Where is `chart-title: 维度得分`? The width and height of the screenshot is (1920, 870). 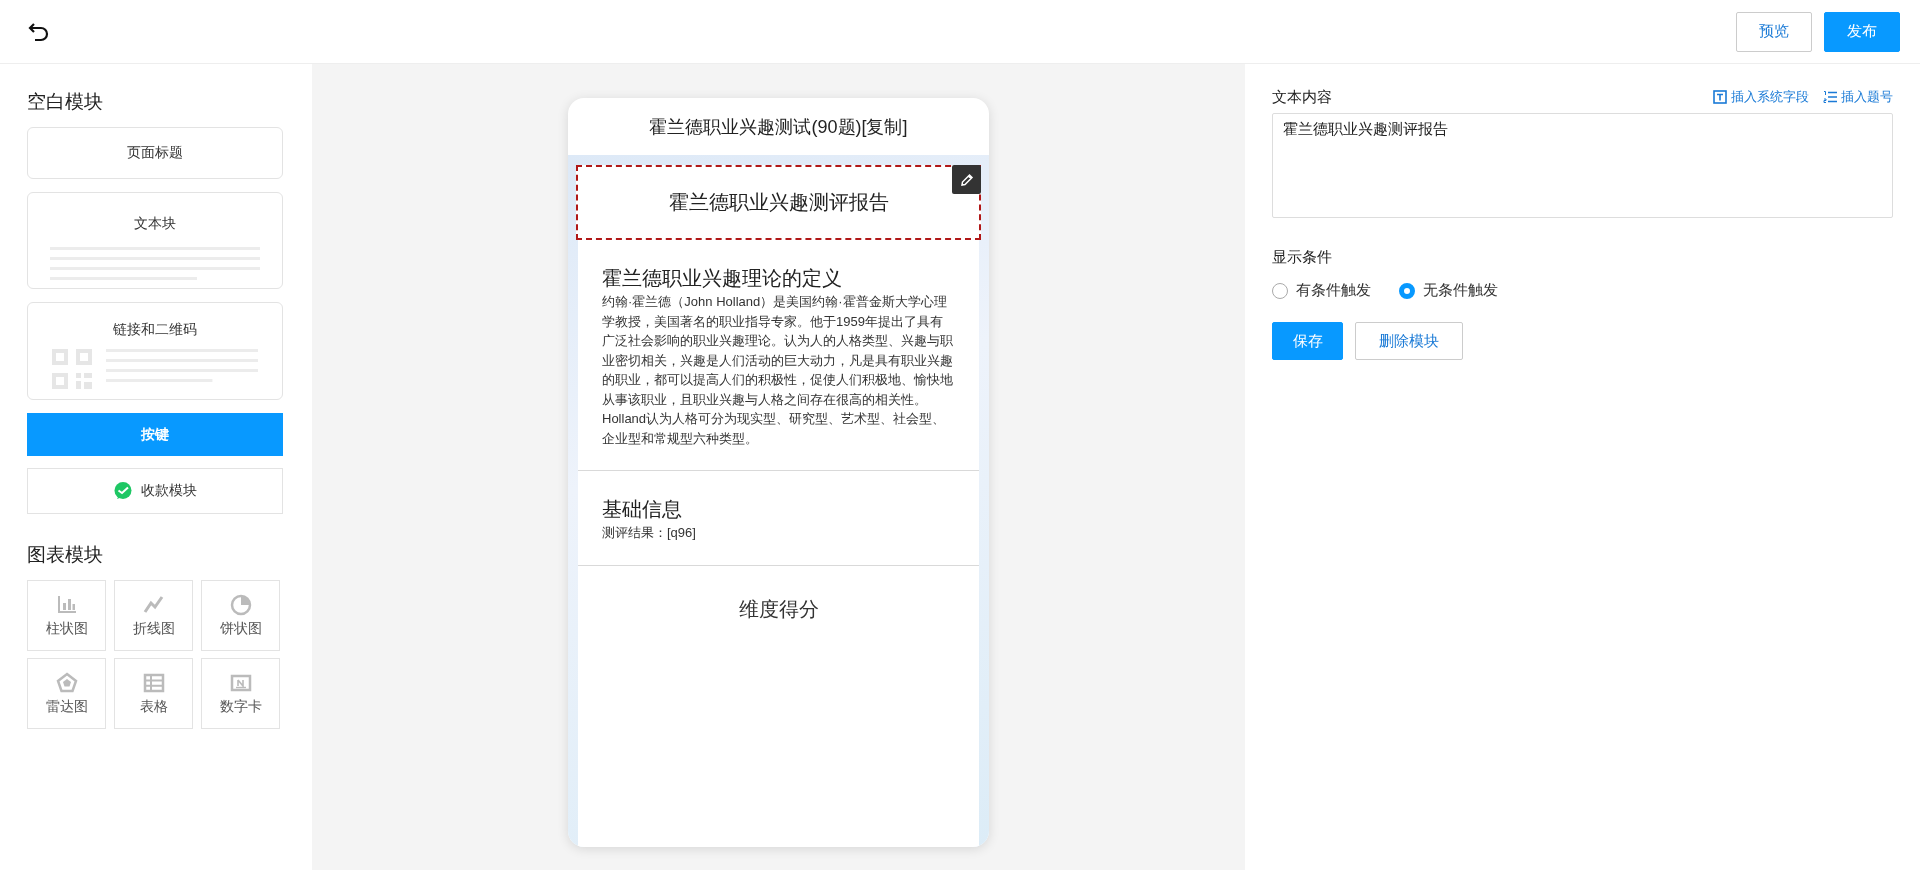
chart-title: 维度得分 is located at coordinates (778, 609).